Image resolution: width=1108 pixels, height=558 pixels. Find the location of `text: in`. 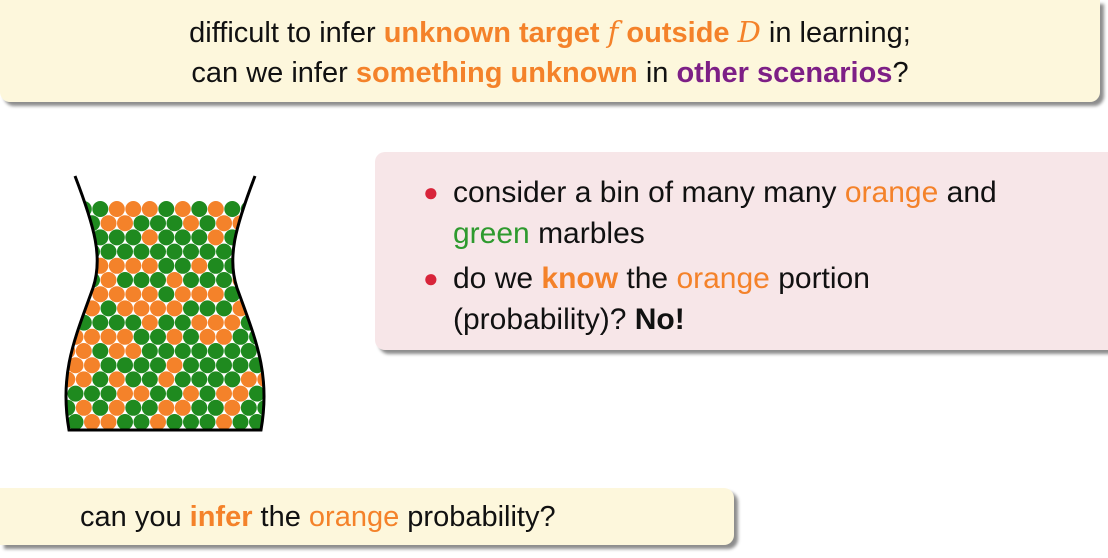

text: in is located at coordinates (657, 73).